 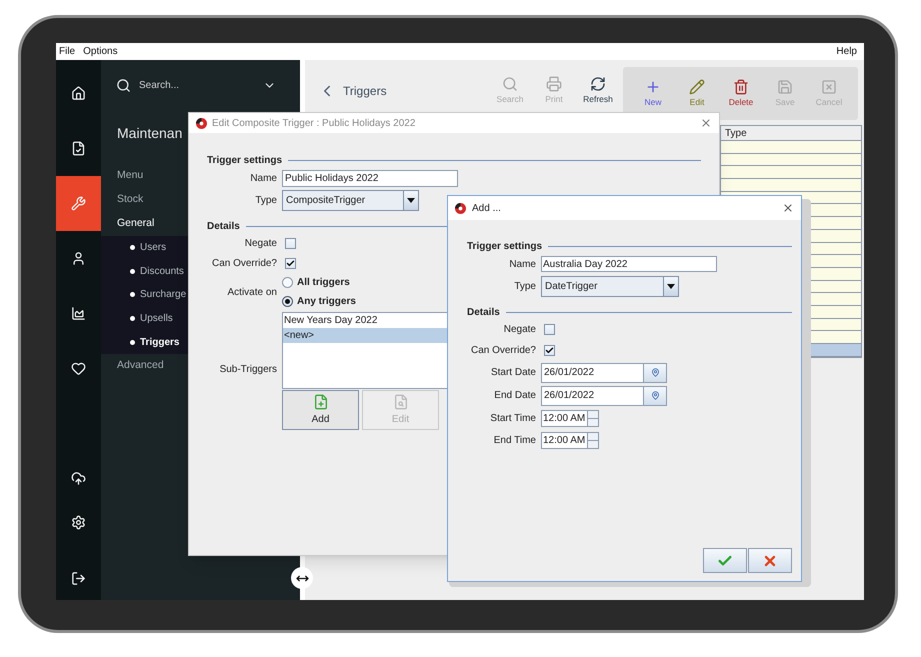 What do you see at coordinates (149, 133) in the screenshot?
I see `section-title: Maintenan` at bounding box center [149, 133].